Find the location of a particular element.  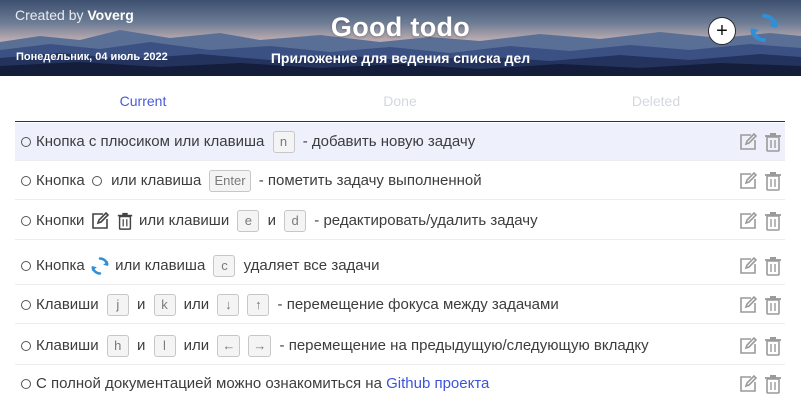

key-j: j is located at coordinates (117, 304).